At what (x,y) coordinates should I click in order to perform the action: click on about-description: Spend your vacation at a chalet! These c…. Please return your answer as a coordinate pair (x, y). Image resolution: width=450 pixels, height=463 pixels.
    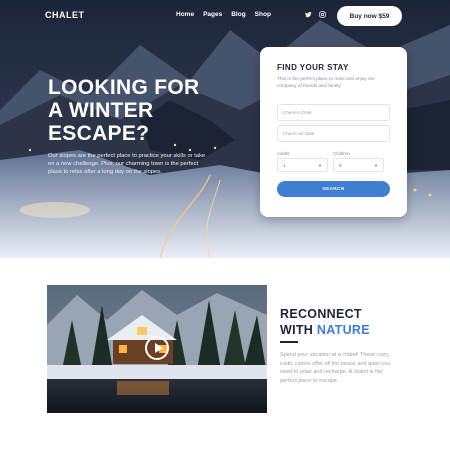
    Looking at the image, I should click on (335, 368).